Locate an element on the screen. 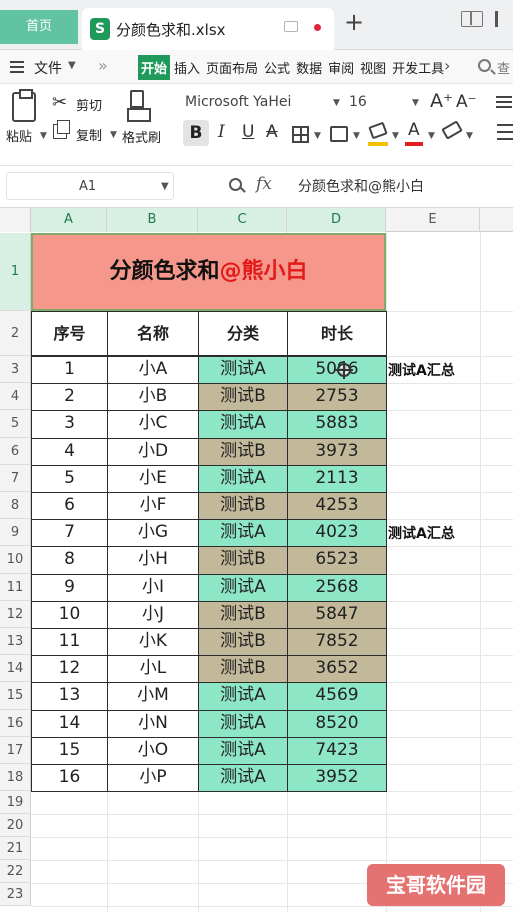 Image resolution: width=513 pixels, height=912 pixels. duration-cell: 4023 is located at coordinates (337, 533).